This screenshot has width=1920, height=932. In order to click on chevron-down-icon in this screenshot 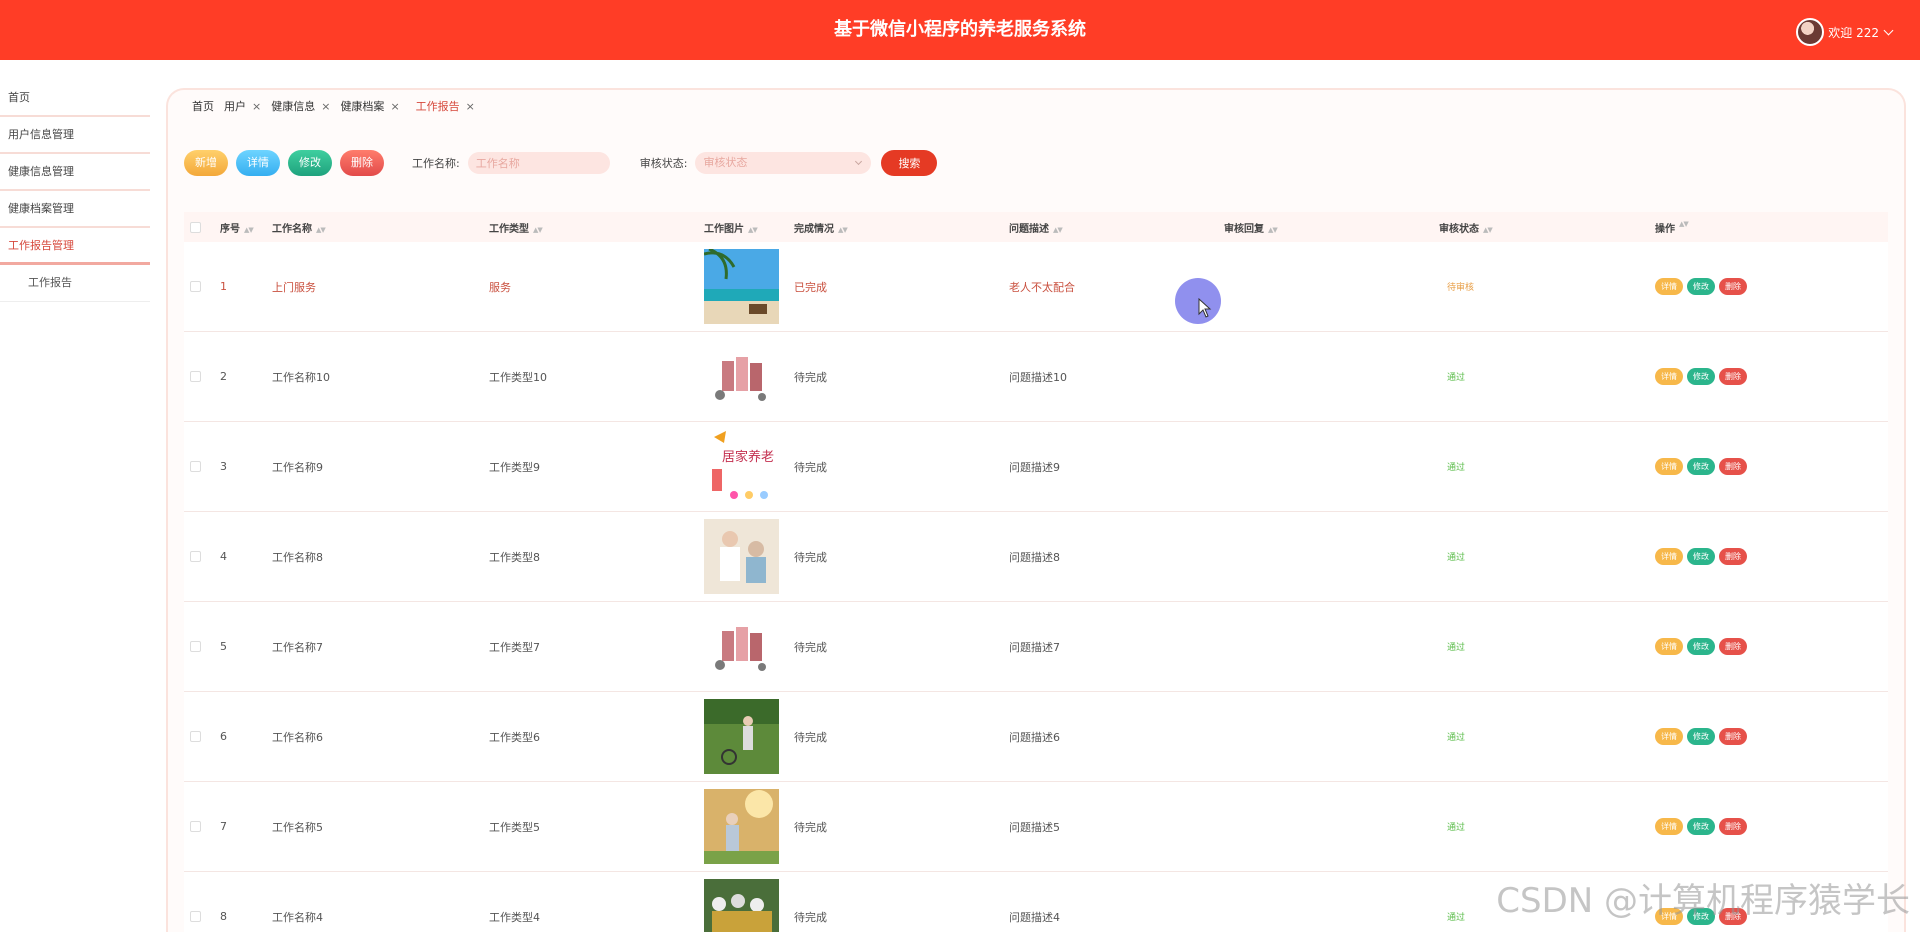, I will do `click(1888, 30)`.